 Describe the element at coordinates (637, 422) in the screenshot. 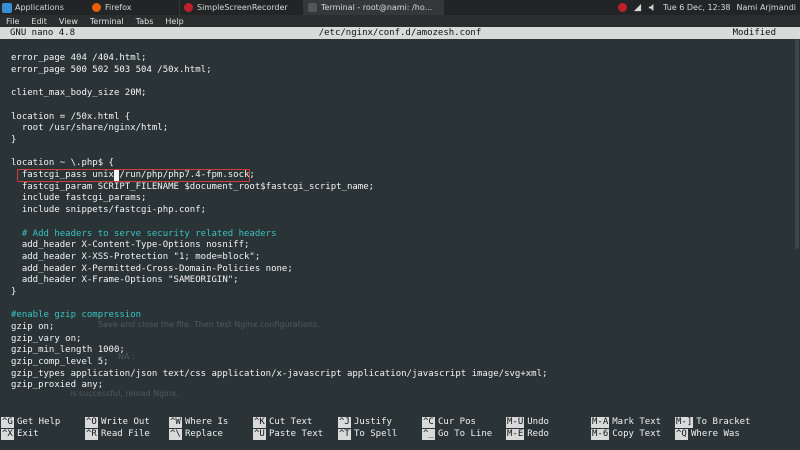

I see `shortcut-label: Mark Text` at that location.